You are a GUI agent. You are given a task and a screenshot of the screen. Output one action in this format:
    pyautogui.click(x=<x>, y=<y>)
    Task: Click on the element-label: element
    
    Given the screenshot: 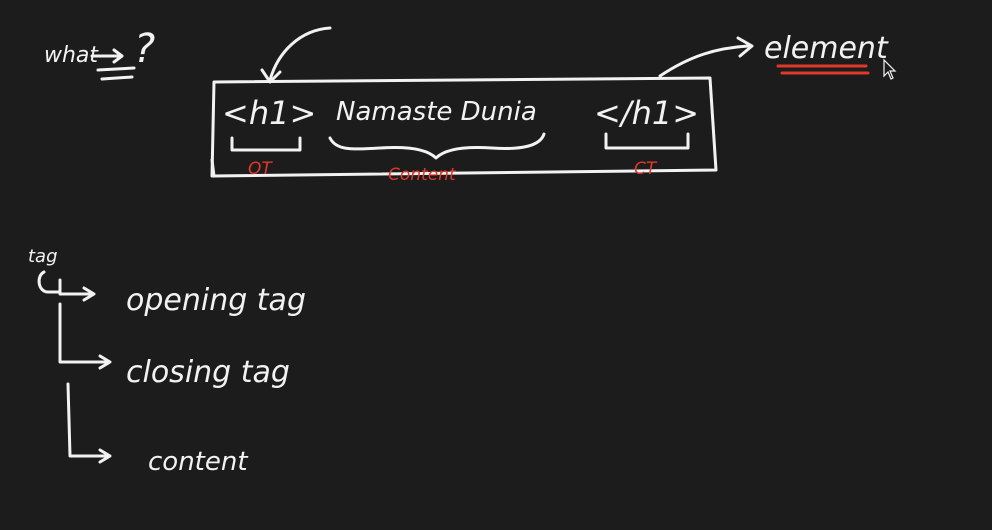 What is the action you would take?
    pyautogui.click(x=826, y=48)
    